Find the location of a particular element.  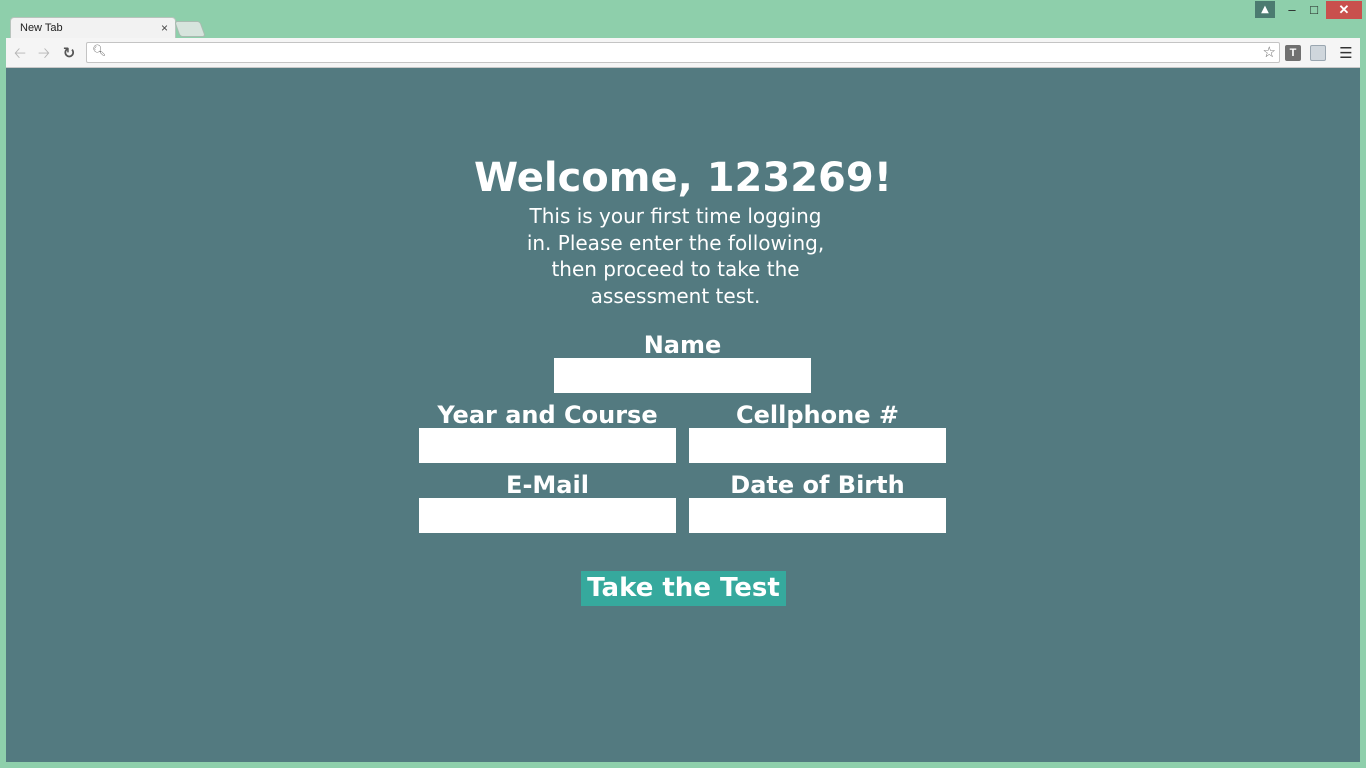

title-bar: New Tab × ▲ – □ ✕ is located at coordinates (683, 20).